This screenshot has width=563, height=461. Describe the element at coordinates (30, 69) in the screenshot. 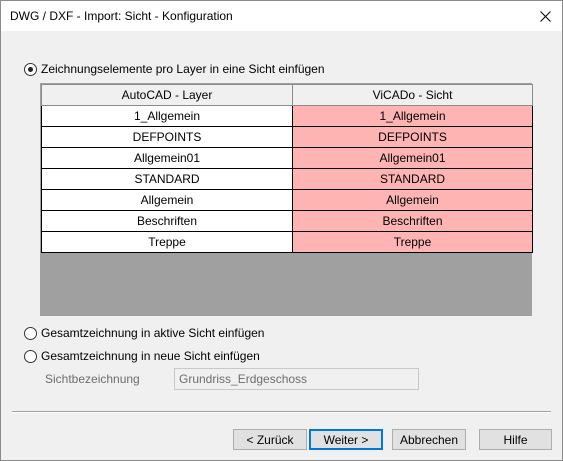

I see `radio-per-layer` at that location.